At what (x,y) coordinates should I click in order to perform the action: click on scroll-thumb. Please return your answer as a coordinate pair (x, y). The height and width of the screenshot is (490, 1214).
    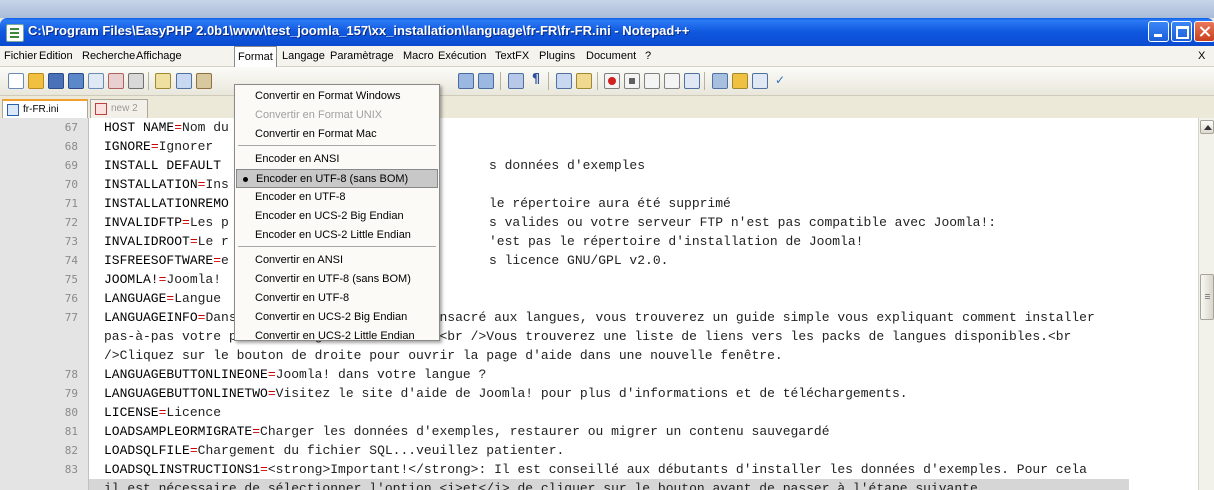
    Looking at the image, I should click on (1207, 297).